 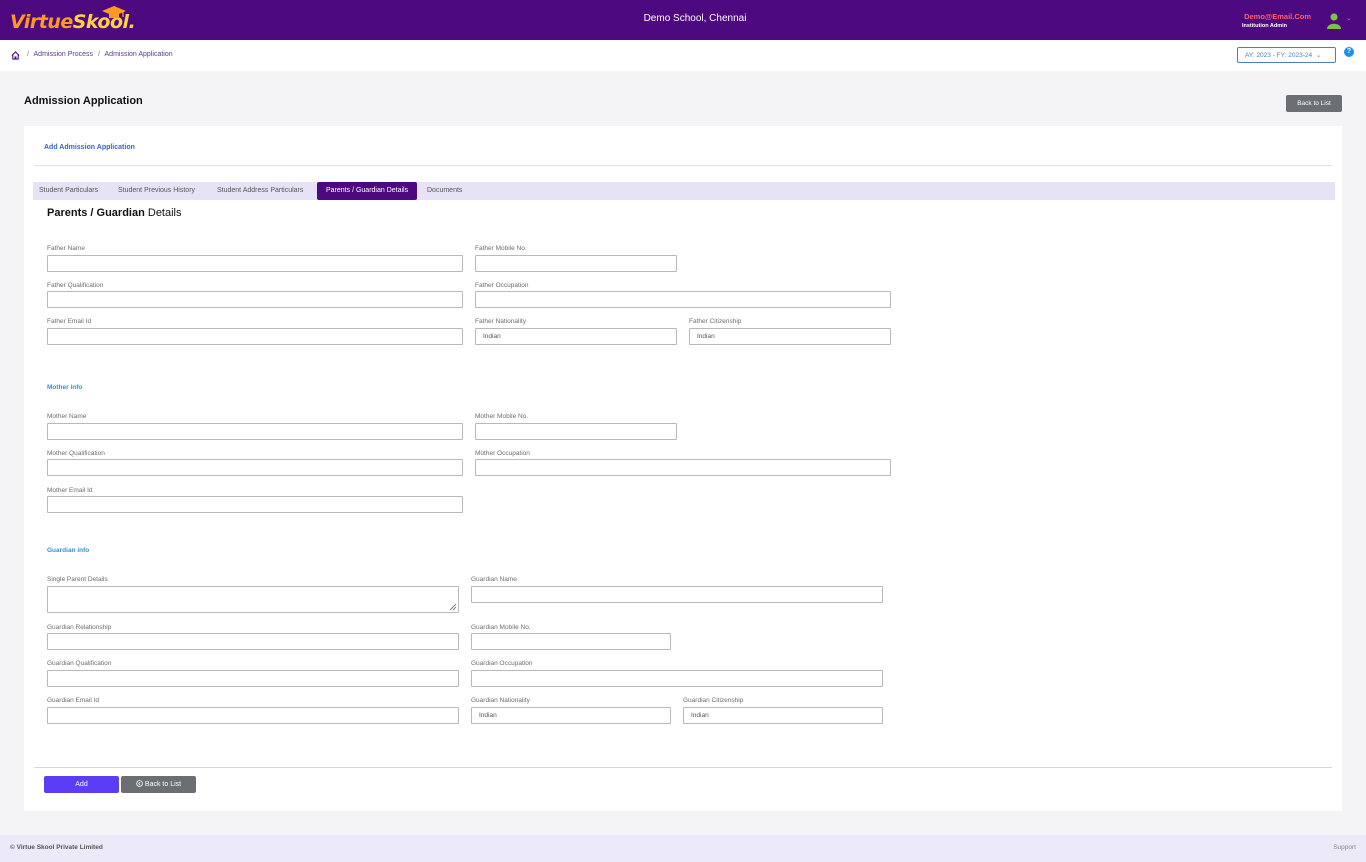 I want to click on guardian-nationality-input: Indian, so click(x=571, y=715).